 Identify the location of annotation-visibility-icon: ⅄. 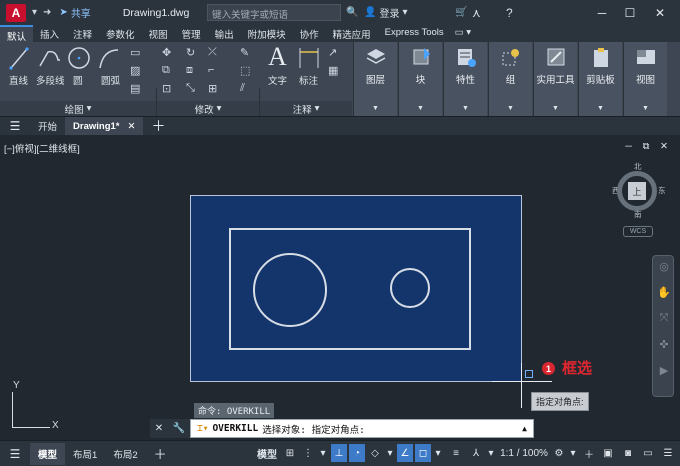
(476, 453).